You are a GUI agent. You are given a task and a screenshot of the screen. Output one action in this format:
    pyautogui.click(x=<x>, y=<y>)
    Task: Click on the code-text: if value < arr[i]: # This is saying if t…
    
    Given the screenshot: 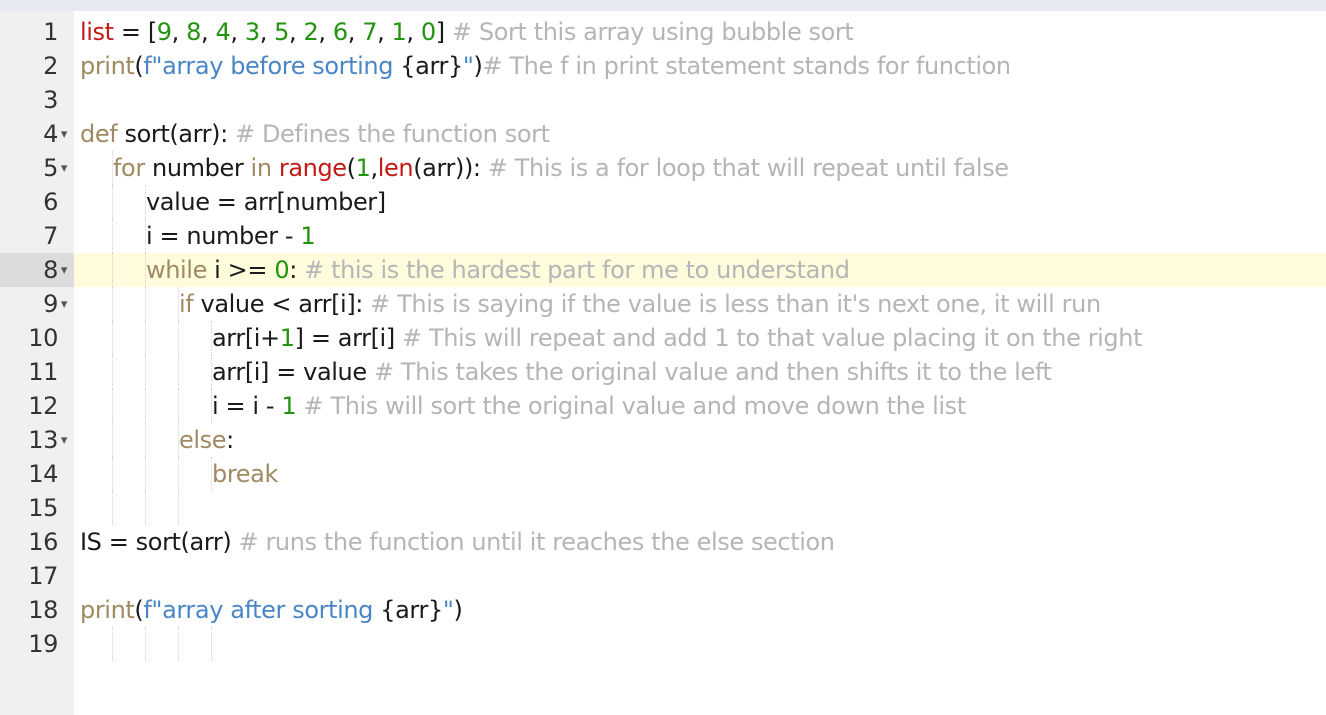 What is the action you would take?
    pyautogui.click(x=640, y=304)
    